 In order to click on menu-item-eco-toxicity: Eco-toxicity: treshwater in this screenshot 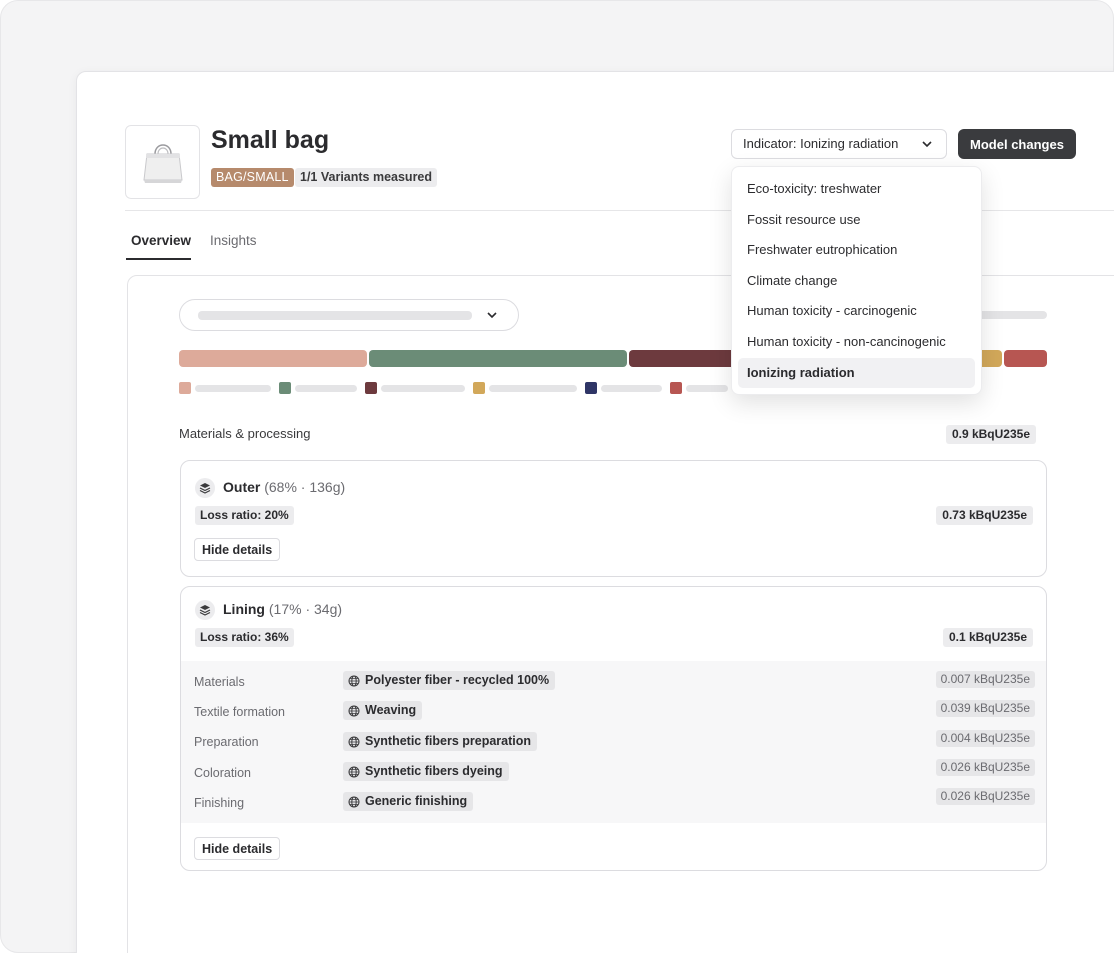, I will do `click(856, 189)`.